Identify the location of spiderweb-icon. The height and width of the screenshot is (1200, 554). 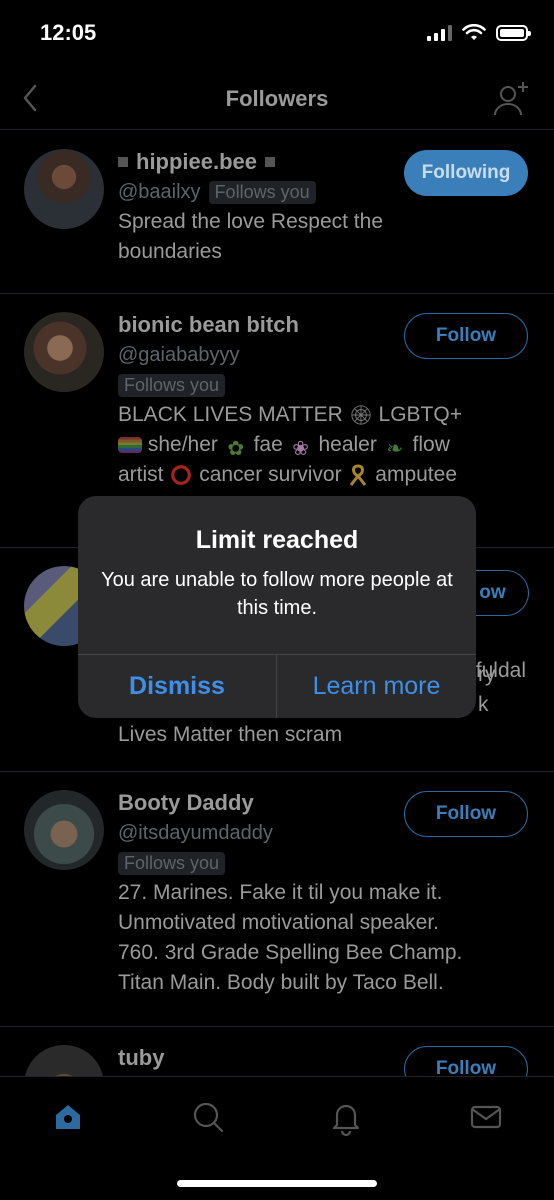
(361, 415).